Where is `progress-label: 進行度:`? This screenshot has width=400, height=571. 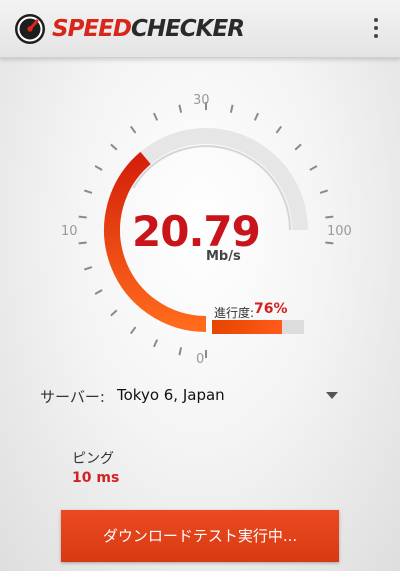
progress-label: 進行度: is located at coordinates (234, 313).